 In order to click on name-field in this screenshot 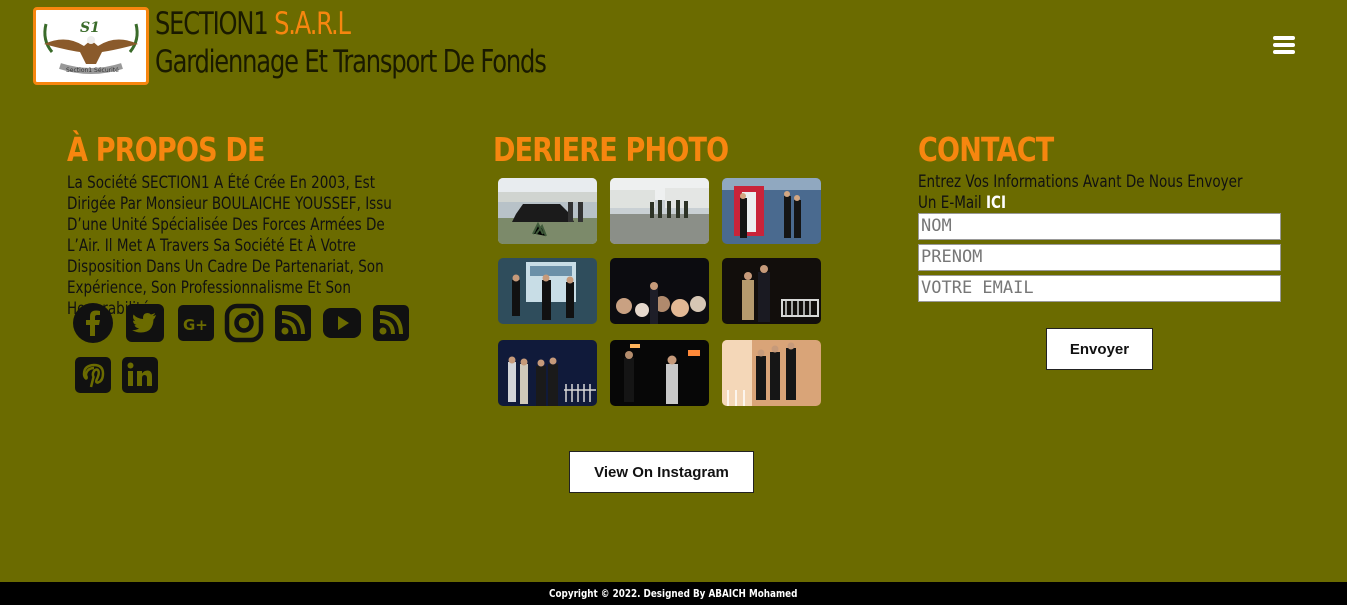, I will do `click(1099, 226)`.